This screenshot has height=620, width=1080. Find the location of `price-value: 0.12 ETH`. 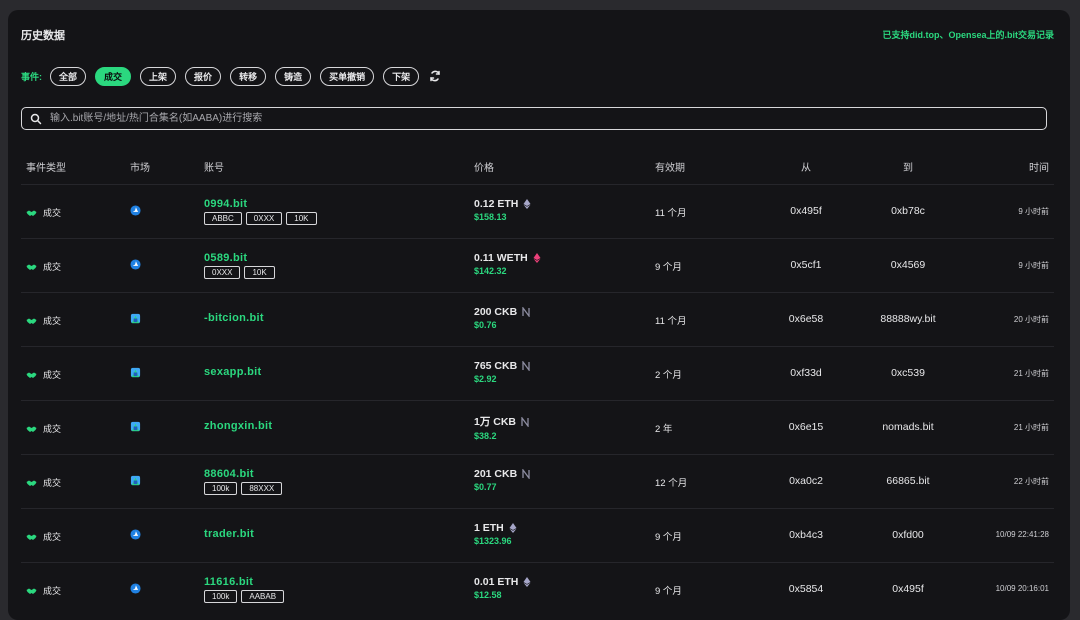

price-value: 0.12 ETH is located at coordinates (496, 204).